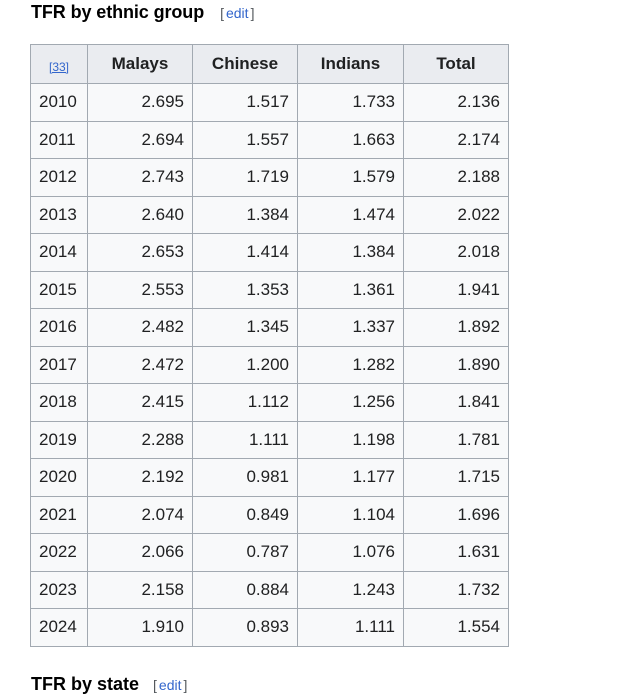 This screenshot has height=695, width=619. I want to click on year-cell: 2011, so click(59, 139).